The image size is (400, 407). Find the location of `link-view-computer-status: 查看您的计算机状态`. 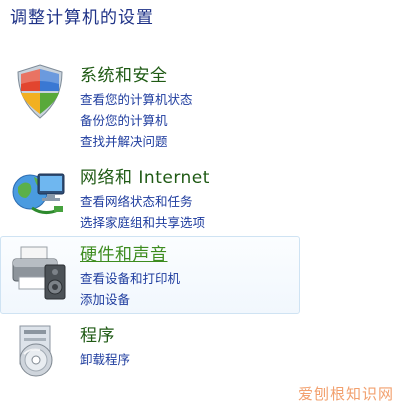

link-view-computer-status: 查看您的计算机状态 is located at coordinates (136, 99).